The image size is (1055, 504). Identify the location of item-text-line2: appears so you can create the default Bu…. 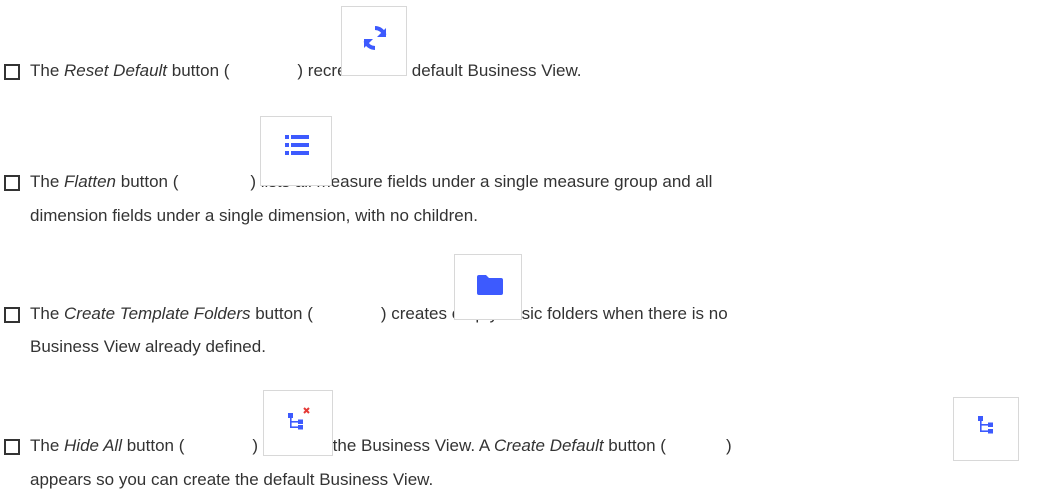
(232, 479).